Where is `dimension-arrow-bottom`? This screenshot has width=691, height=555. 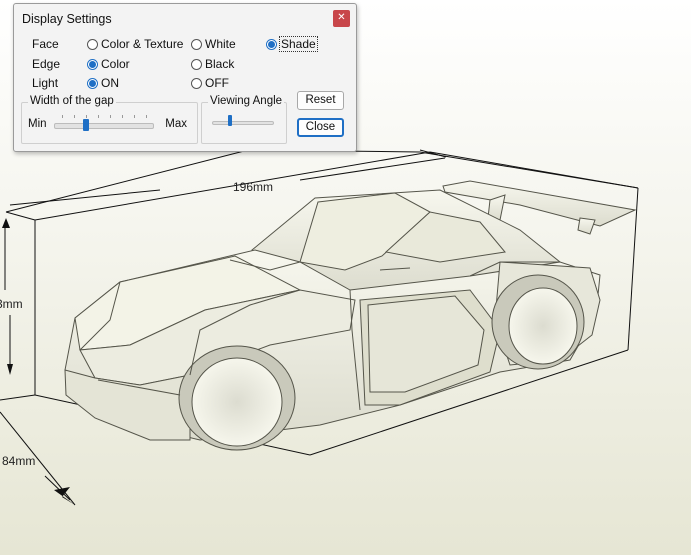
dimension-arrow-bottom is located at coordinates (64, 496).